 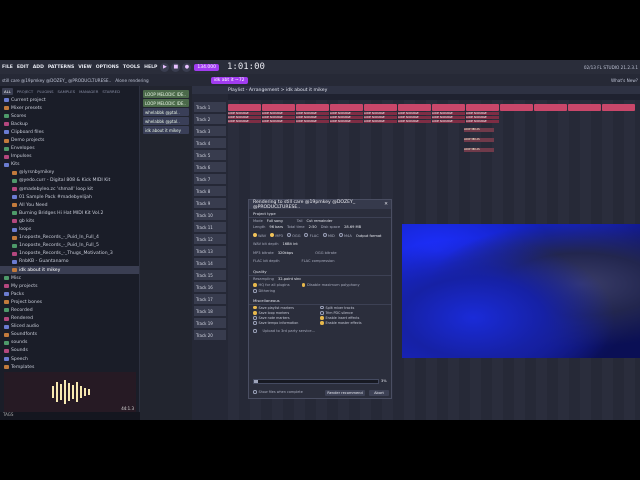 I want to click on track-header: Track 4, so click(x=210, y=143).